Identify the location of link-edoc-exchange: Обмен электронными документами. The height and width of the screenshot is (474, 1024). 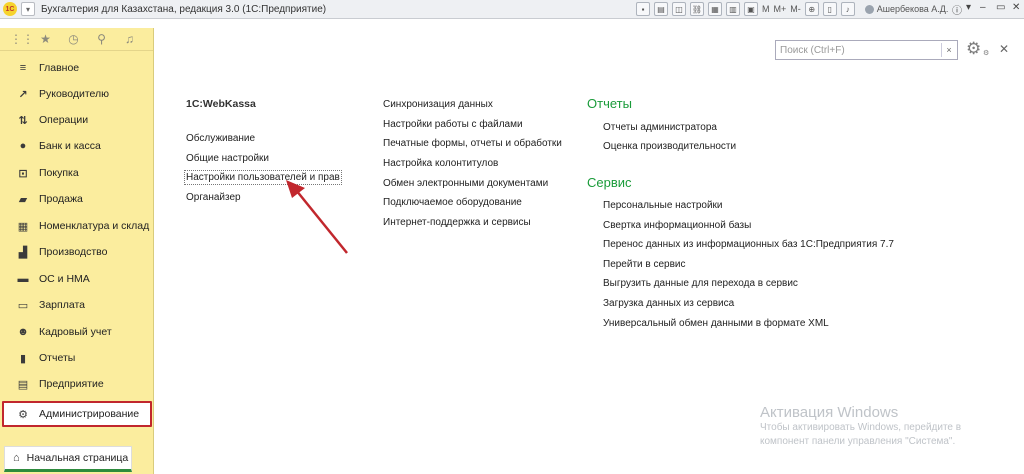
(465, 183).